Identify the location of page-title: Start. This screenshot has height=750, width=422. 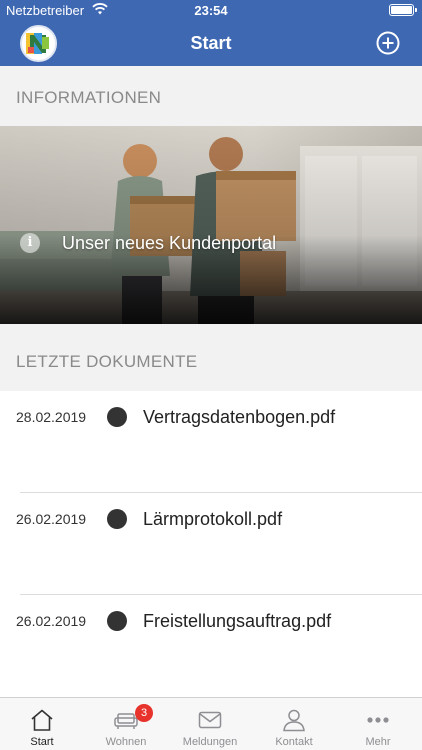
(211, 43).